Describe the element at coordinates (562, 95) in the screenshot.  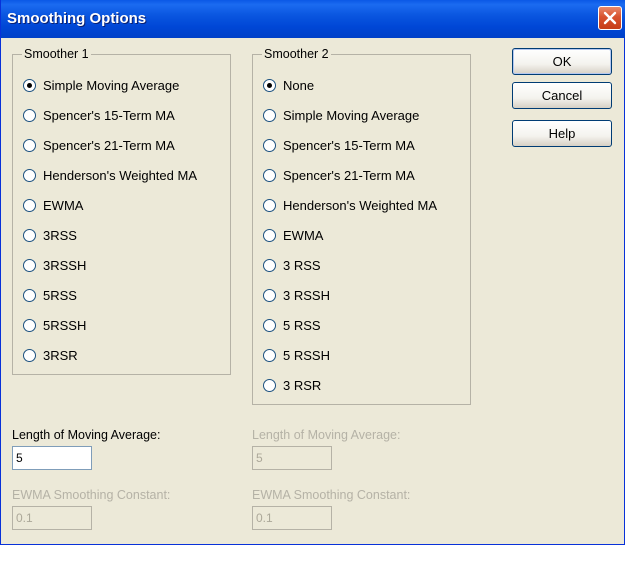
I see `cancel-button: Cancel` at that location.